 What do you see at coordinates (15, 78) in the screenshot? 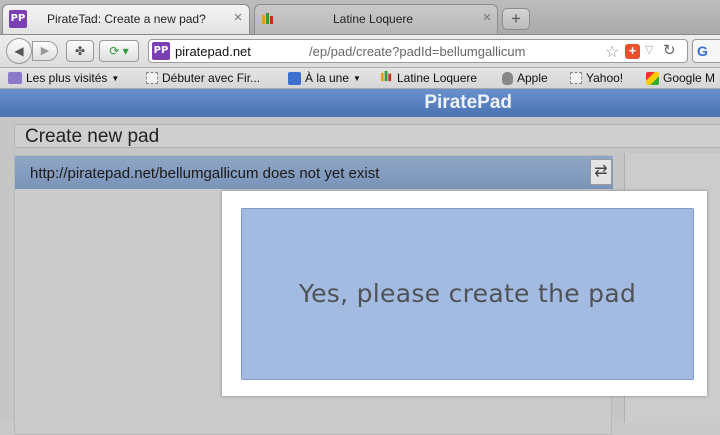
I see `most-visited-icon` at bounding box center [15, 78].